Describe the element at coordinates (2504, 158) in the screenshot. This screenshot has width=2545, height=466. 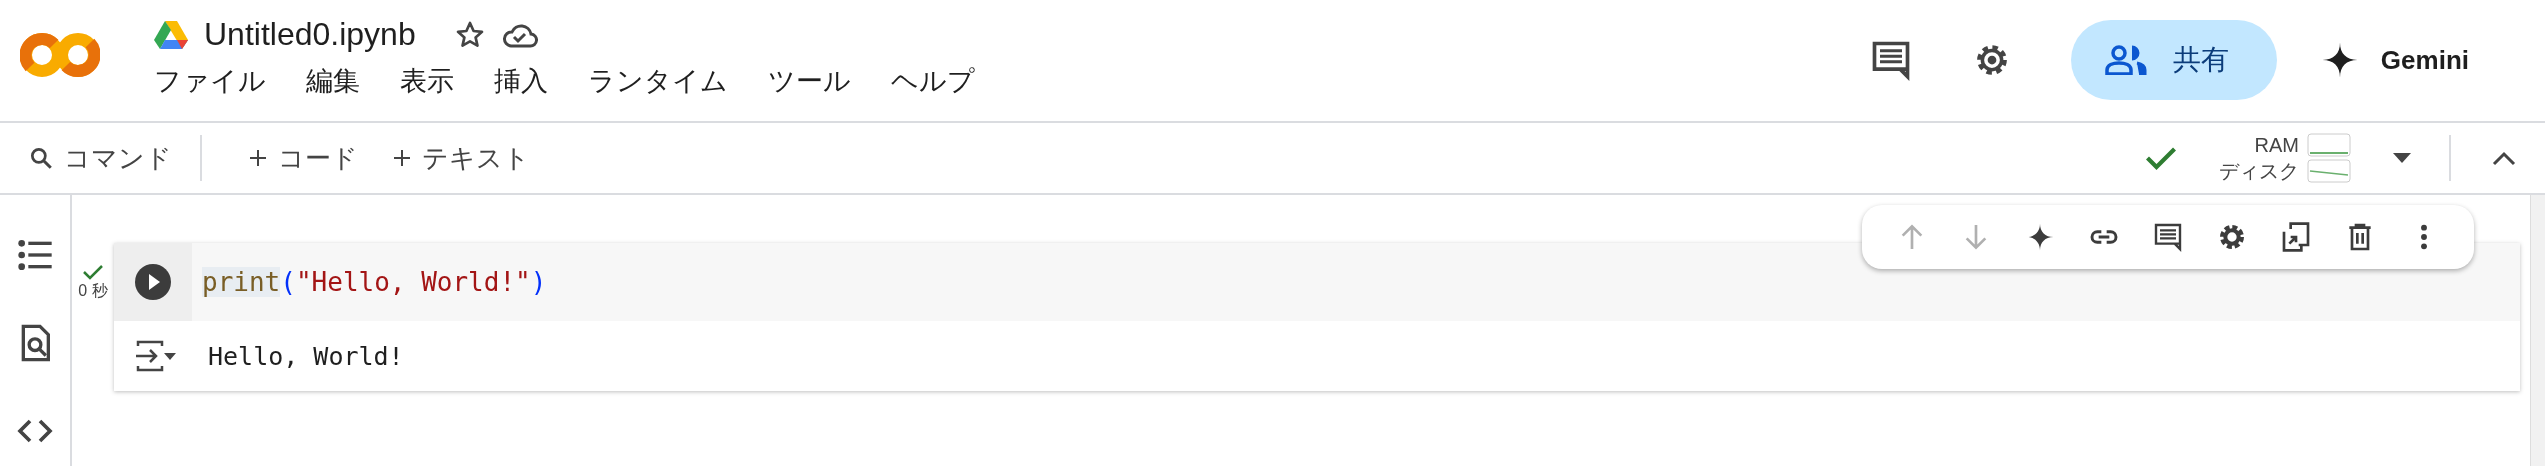
I see `collapse-icon` at that location.